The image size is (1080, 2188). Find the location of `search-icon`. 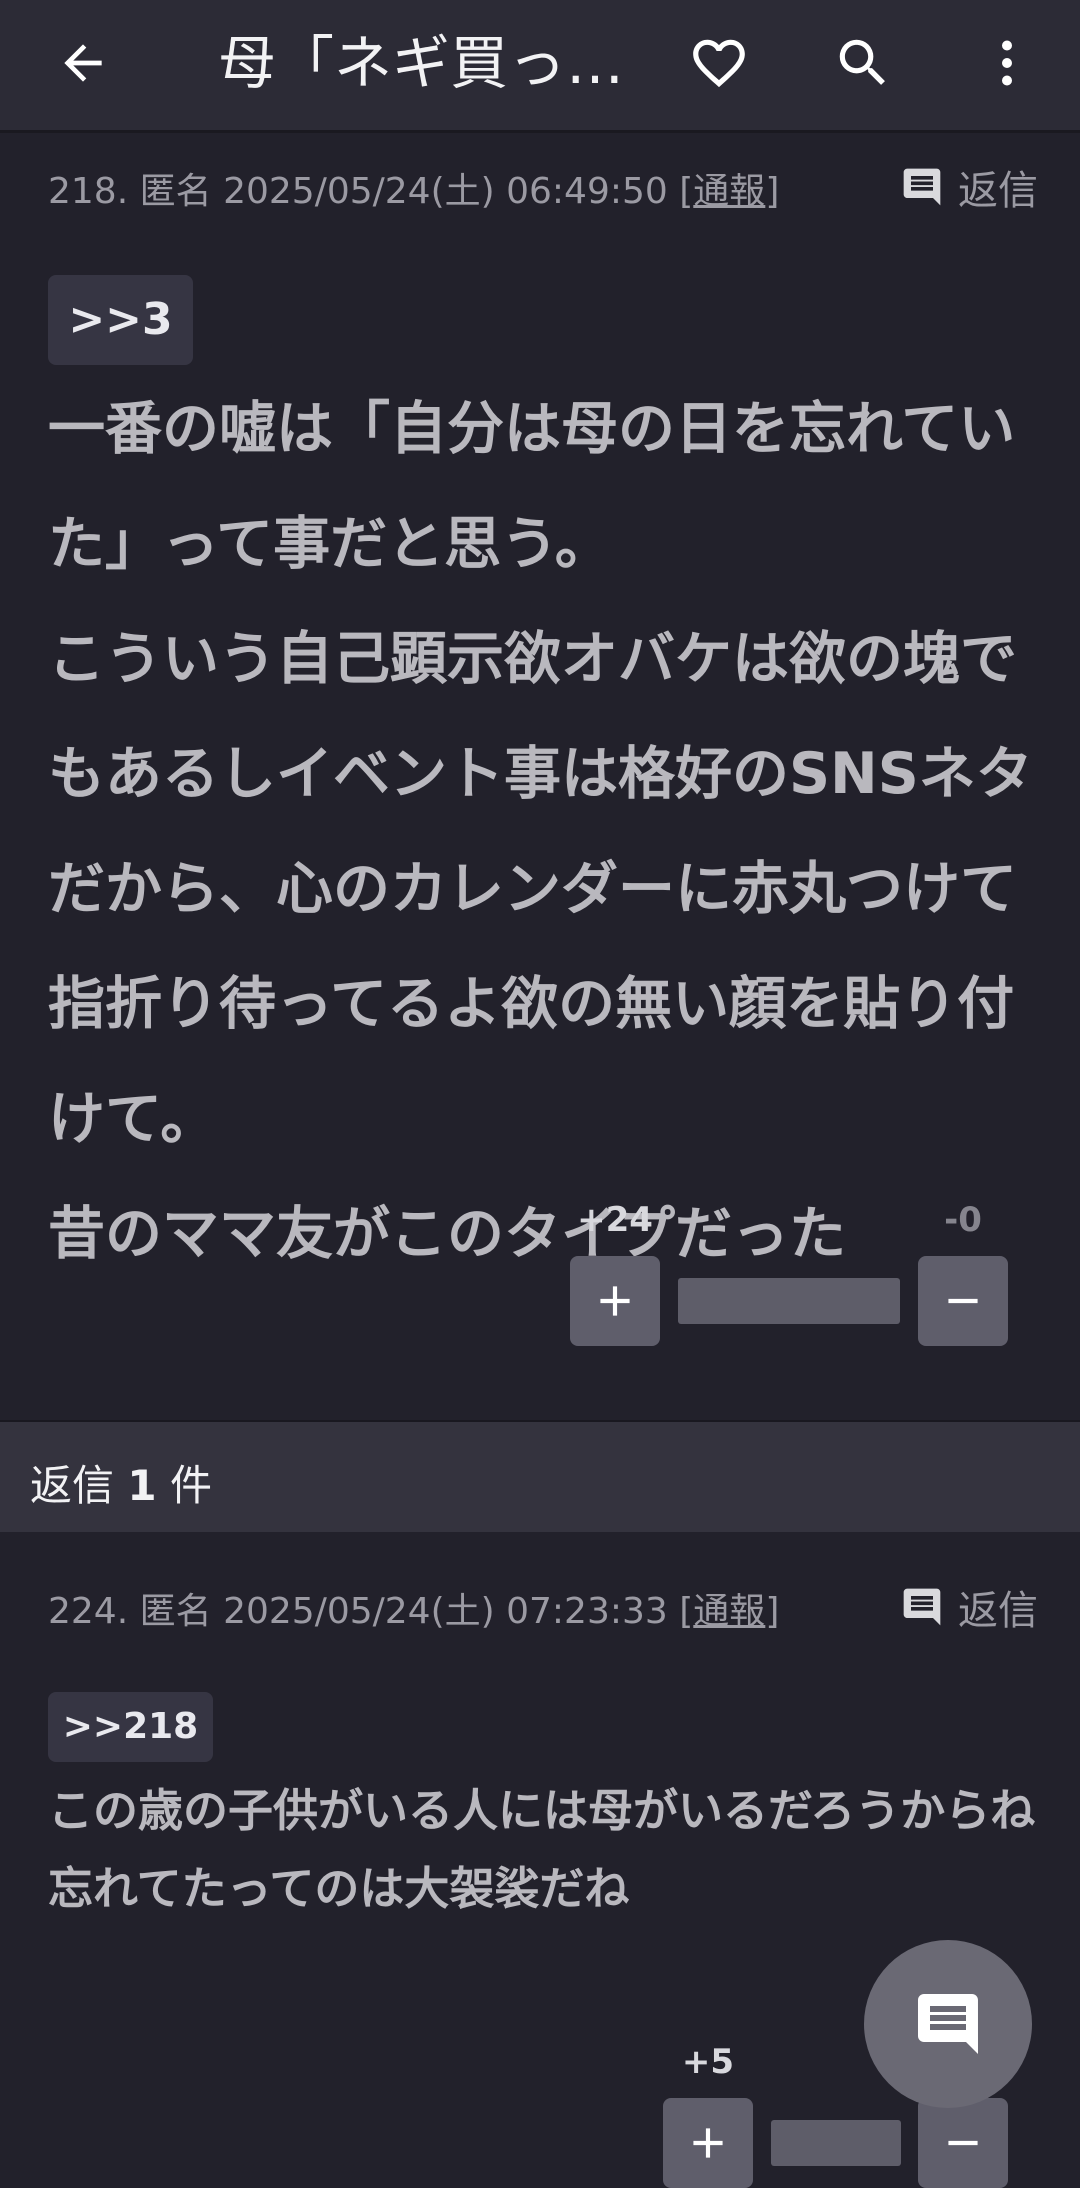

search-icon is located at coordinates (862, 62).